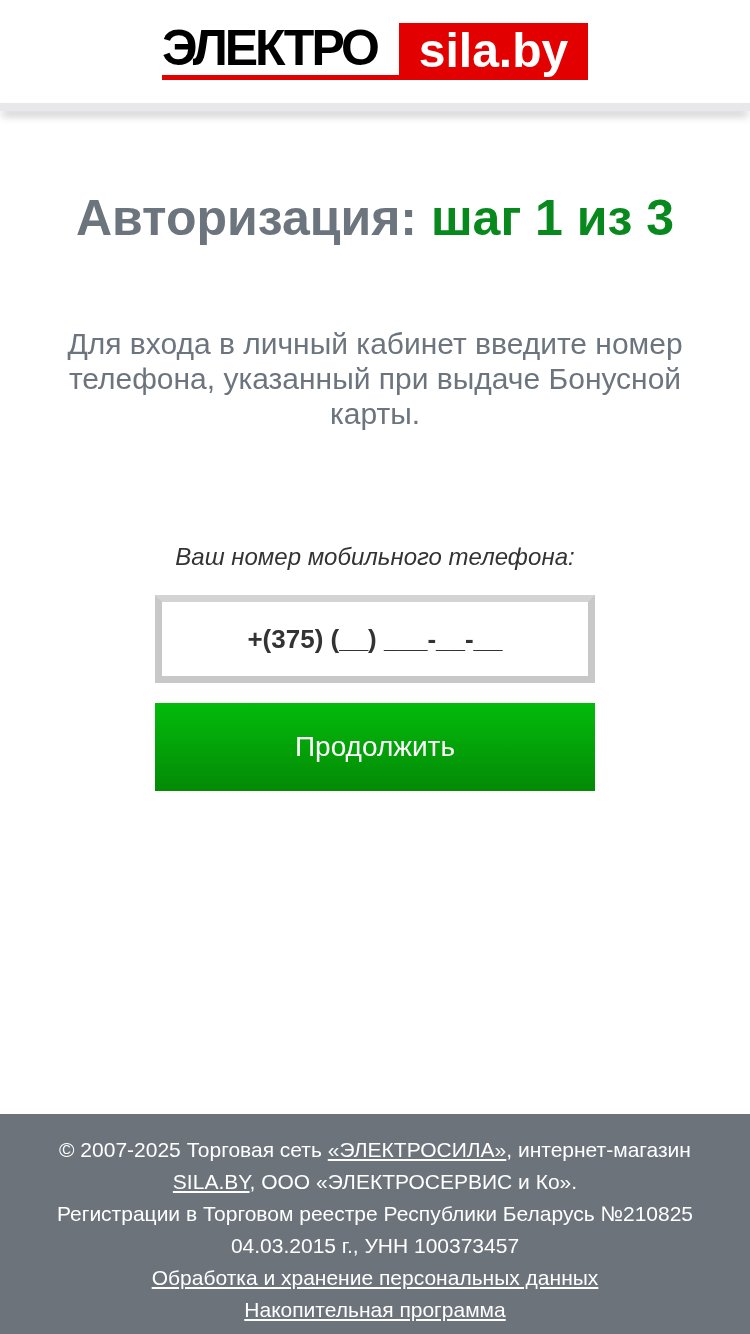 The width and height of the screenshot is (750, 1334). What do you see at coordinates (375, 378) in the screenshot?
I see `description-text: Для входа в личный кабинет введите номер телефона, указанный при выдаче Бонусной карты.` at bounding box center [375, 378].